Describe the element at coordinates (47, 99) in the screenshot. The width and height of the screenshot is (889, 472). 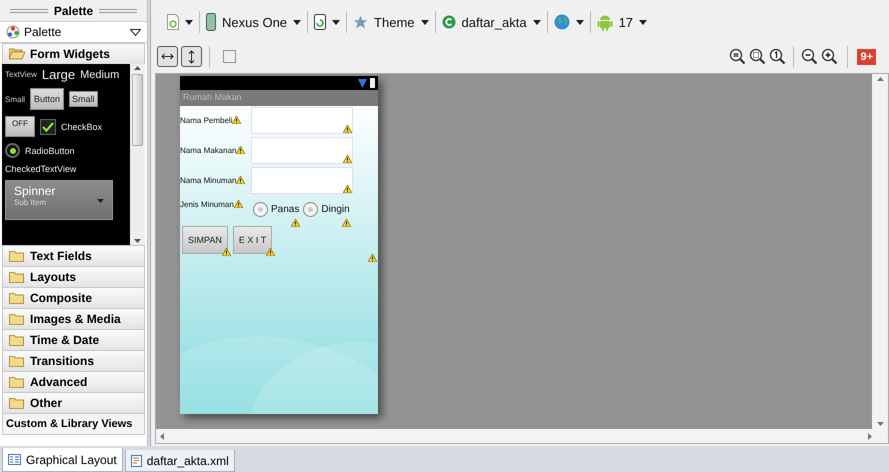
I see `widget-button: Button` at that location.